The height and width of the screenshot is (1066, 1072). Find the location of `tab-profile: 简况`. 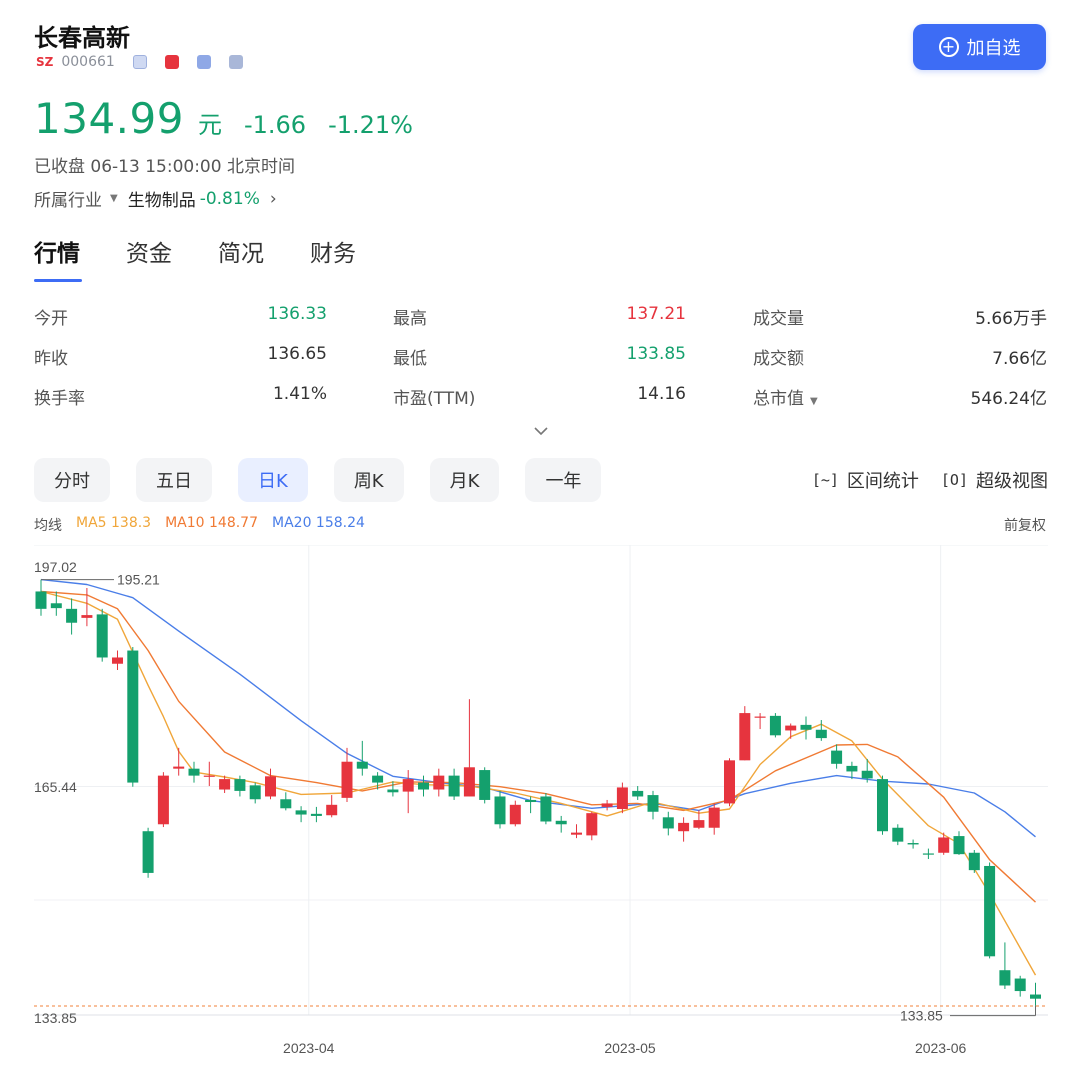

tab-profile: 简况 is located at coordinates (241, 258).